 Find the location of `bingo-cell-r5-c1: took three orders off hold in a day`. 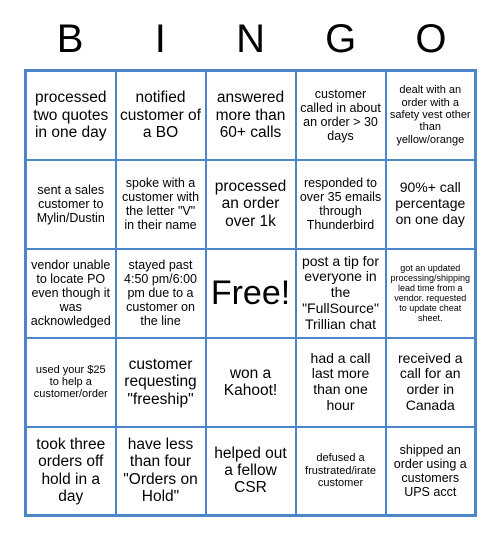

bingo-cell-r5-c1: took three orders off hold in a day is located at coordinates (70, 471).